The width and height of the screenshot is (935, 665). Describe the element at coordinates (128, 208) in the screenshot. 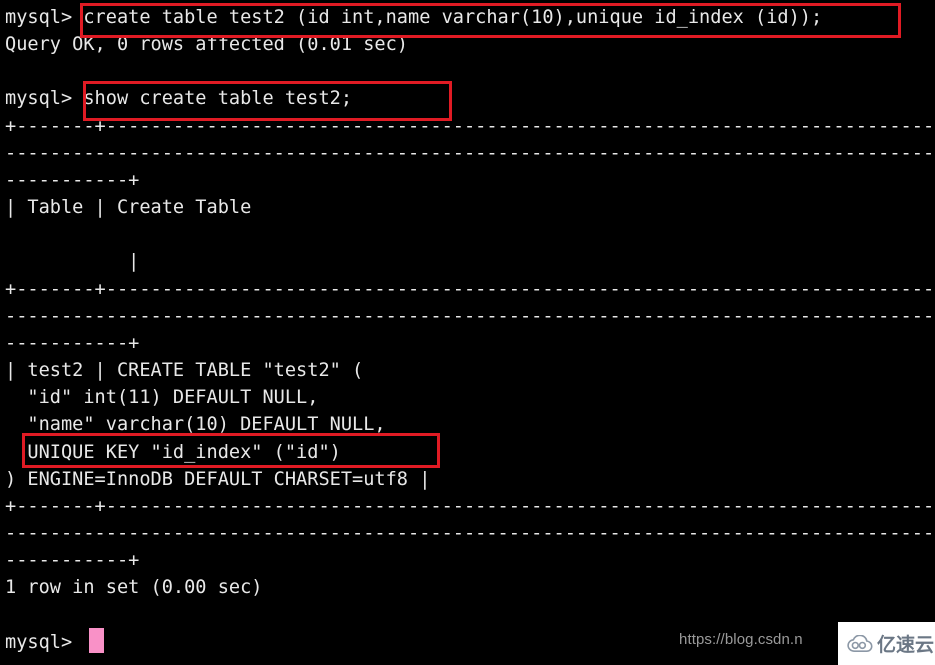

I see `terminal-line: | Table | Create Table` at that location.